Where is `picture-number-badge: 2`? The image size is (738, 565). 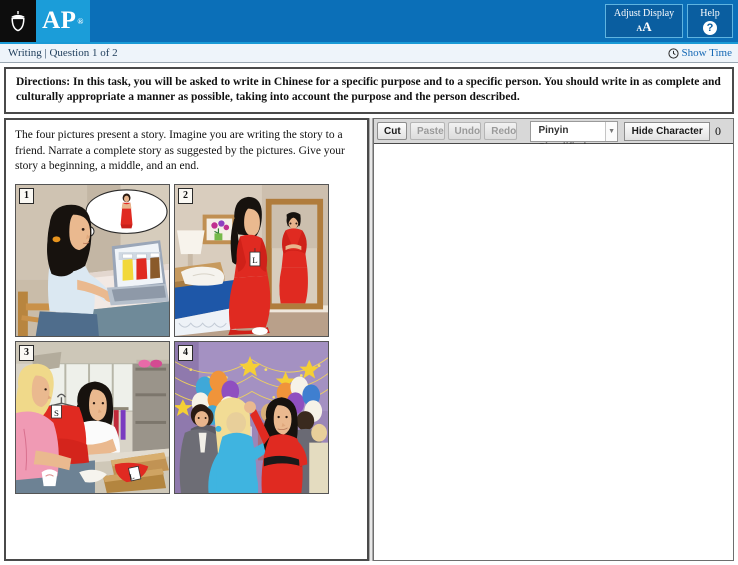
picture-number-badge: 2 is located at coordinates (185, 195).